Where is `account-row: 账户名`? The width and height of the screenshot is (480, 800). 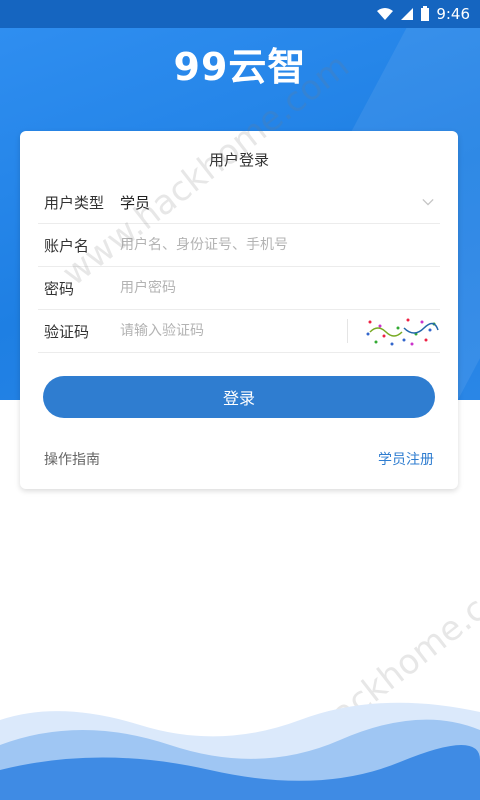
account-row: 账户名 is located at coordinates (239, 245).